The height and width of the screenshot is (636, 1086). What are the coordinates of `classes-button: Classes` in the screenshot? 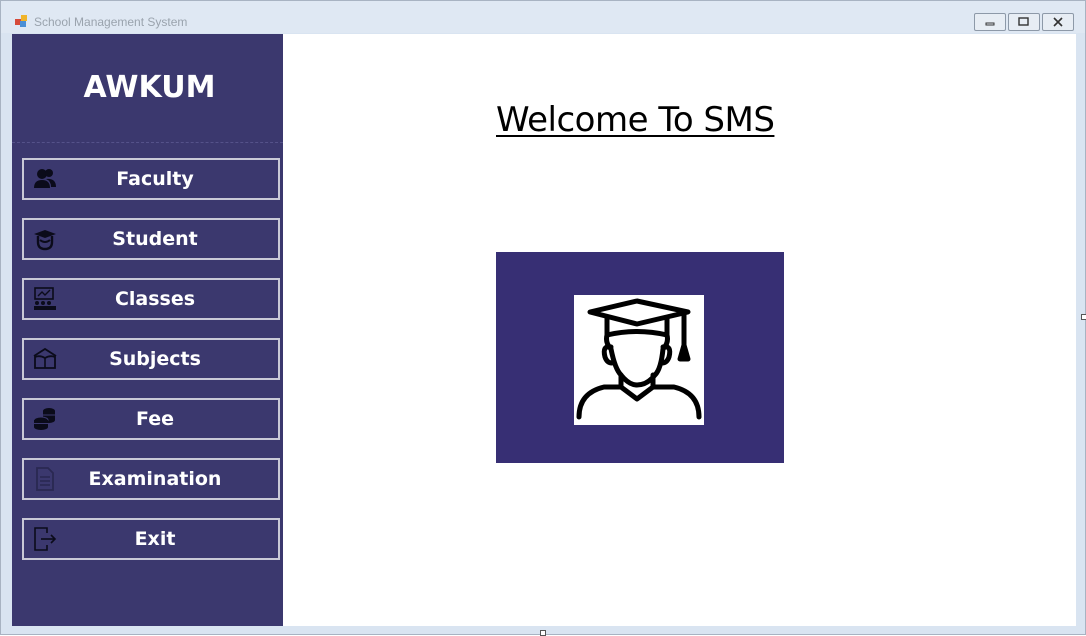 It's located at (151, 299).